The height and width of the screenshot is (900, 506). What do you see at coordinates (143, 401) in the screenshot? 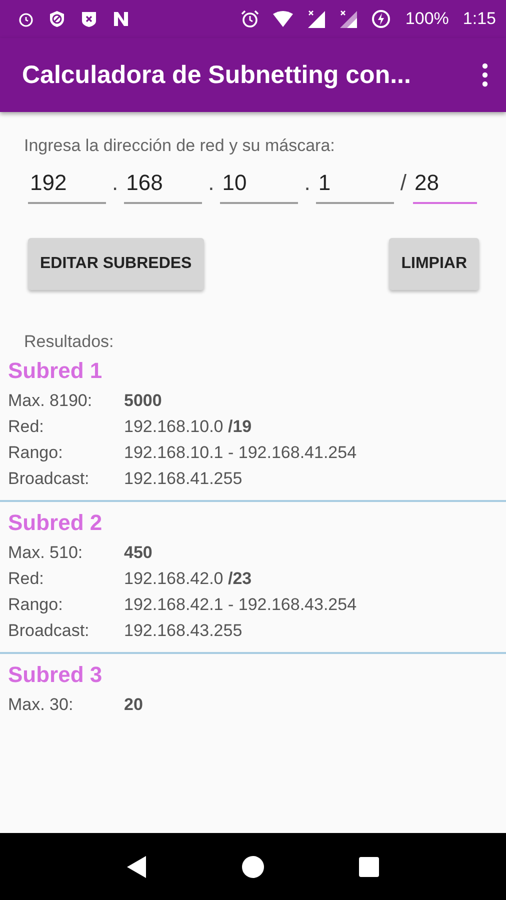
I see `field-value: 5000` at bounding box center [143, 401].